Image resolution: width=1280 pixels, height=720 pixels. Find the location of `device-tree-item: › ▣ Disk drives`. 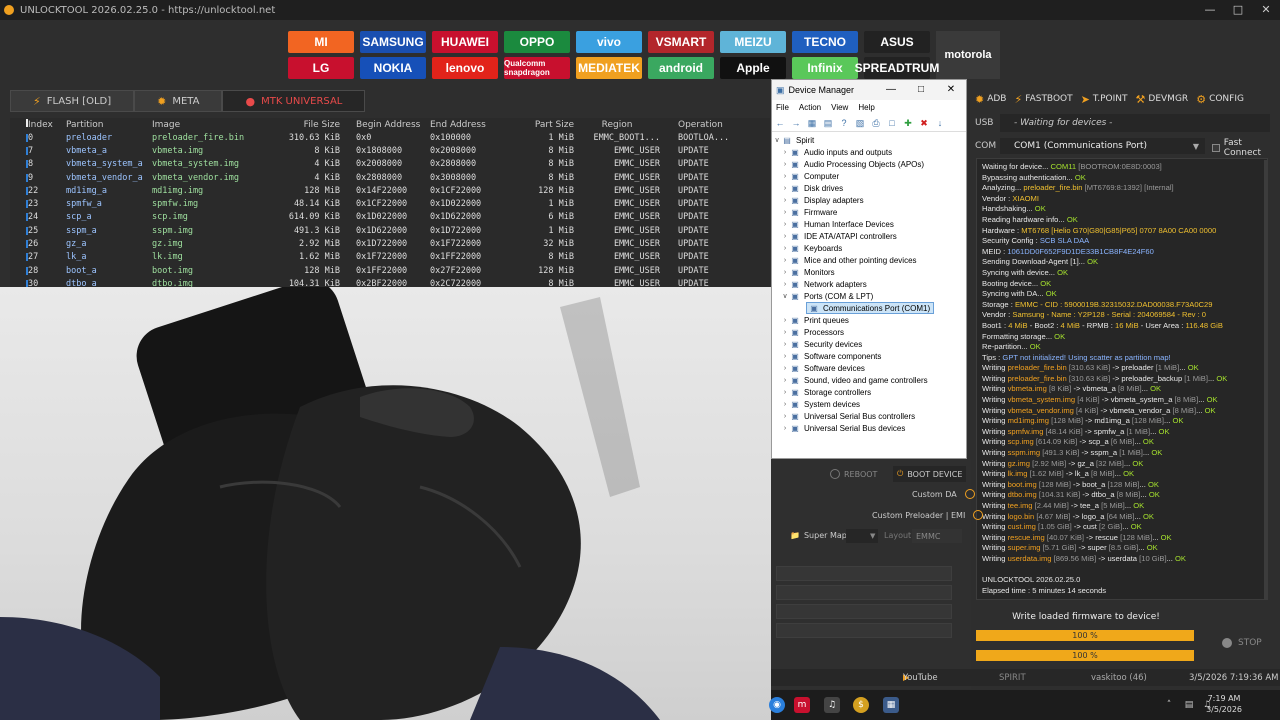

device-tree-item: › ▣ Disk drives is located at coordinates (869, 188).